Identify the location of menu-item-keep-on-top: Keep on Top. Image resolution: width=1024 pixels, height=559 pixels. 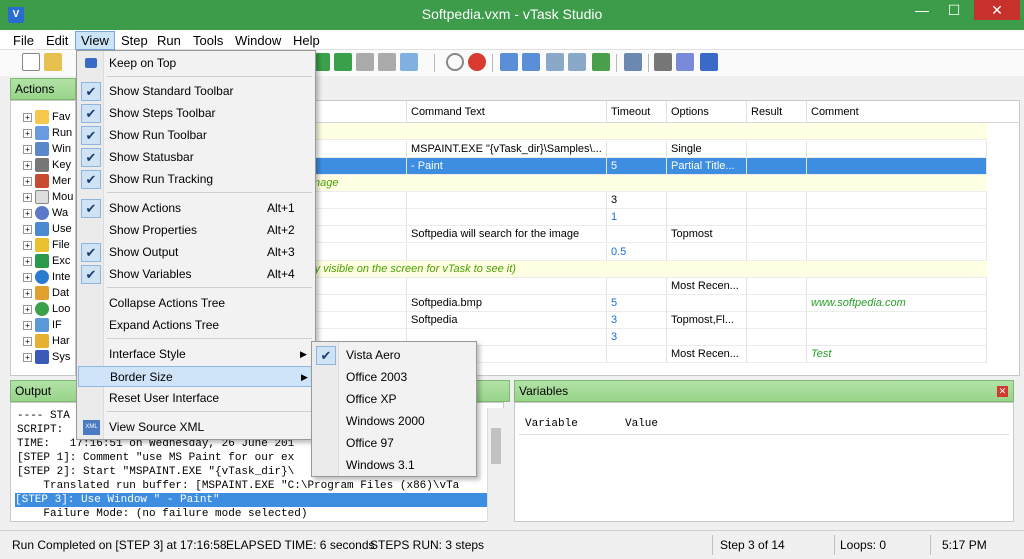
(196, 63).